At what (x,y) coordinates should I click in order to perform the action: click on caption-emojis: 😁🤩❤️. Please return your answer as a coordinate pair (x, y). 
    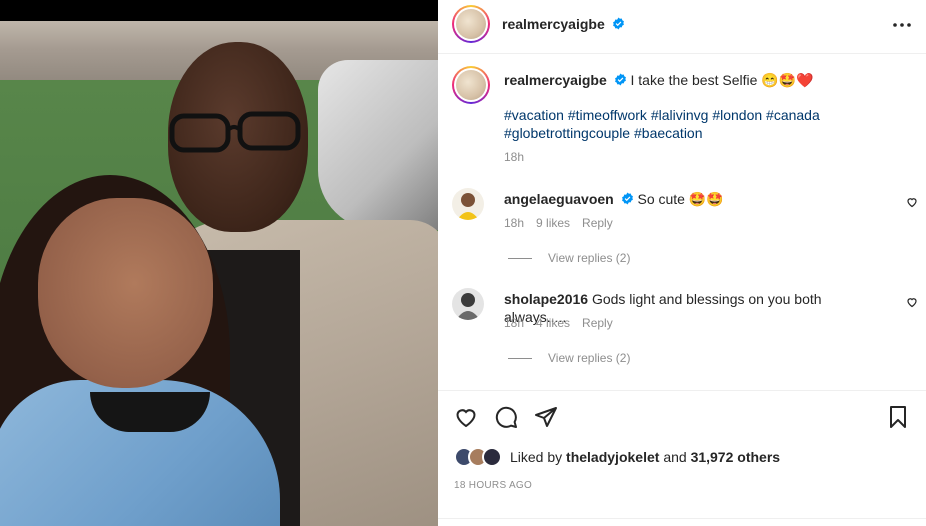
    Looking at the image, I should click on (787, 80).